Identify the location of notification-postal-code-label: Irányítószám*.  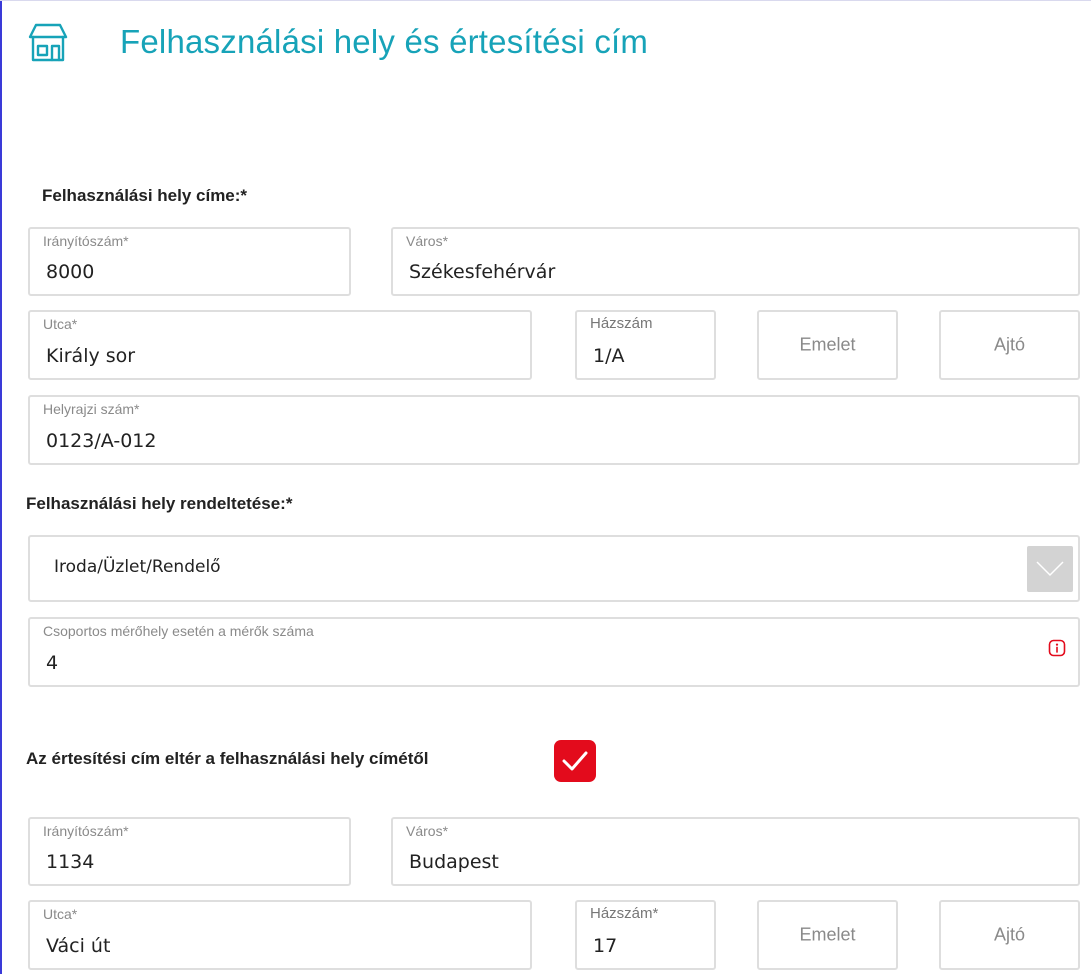
(86, 831).